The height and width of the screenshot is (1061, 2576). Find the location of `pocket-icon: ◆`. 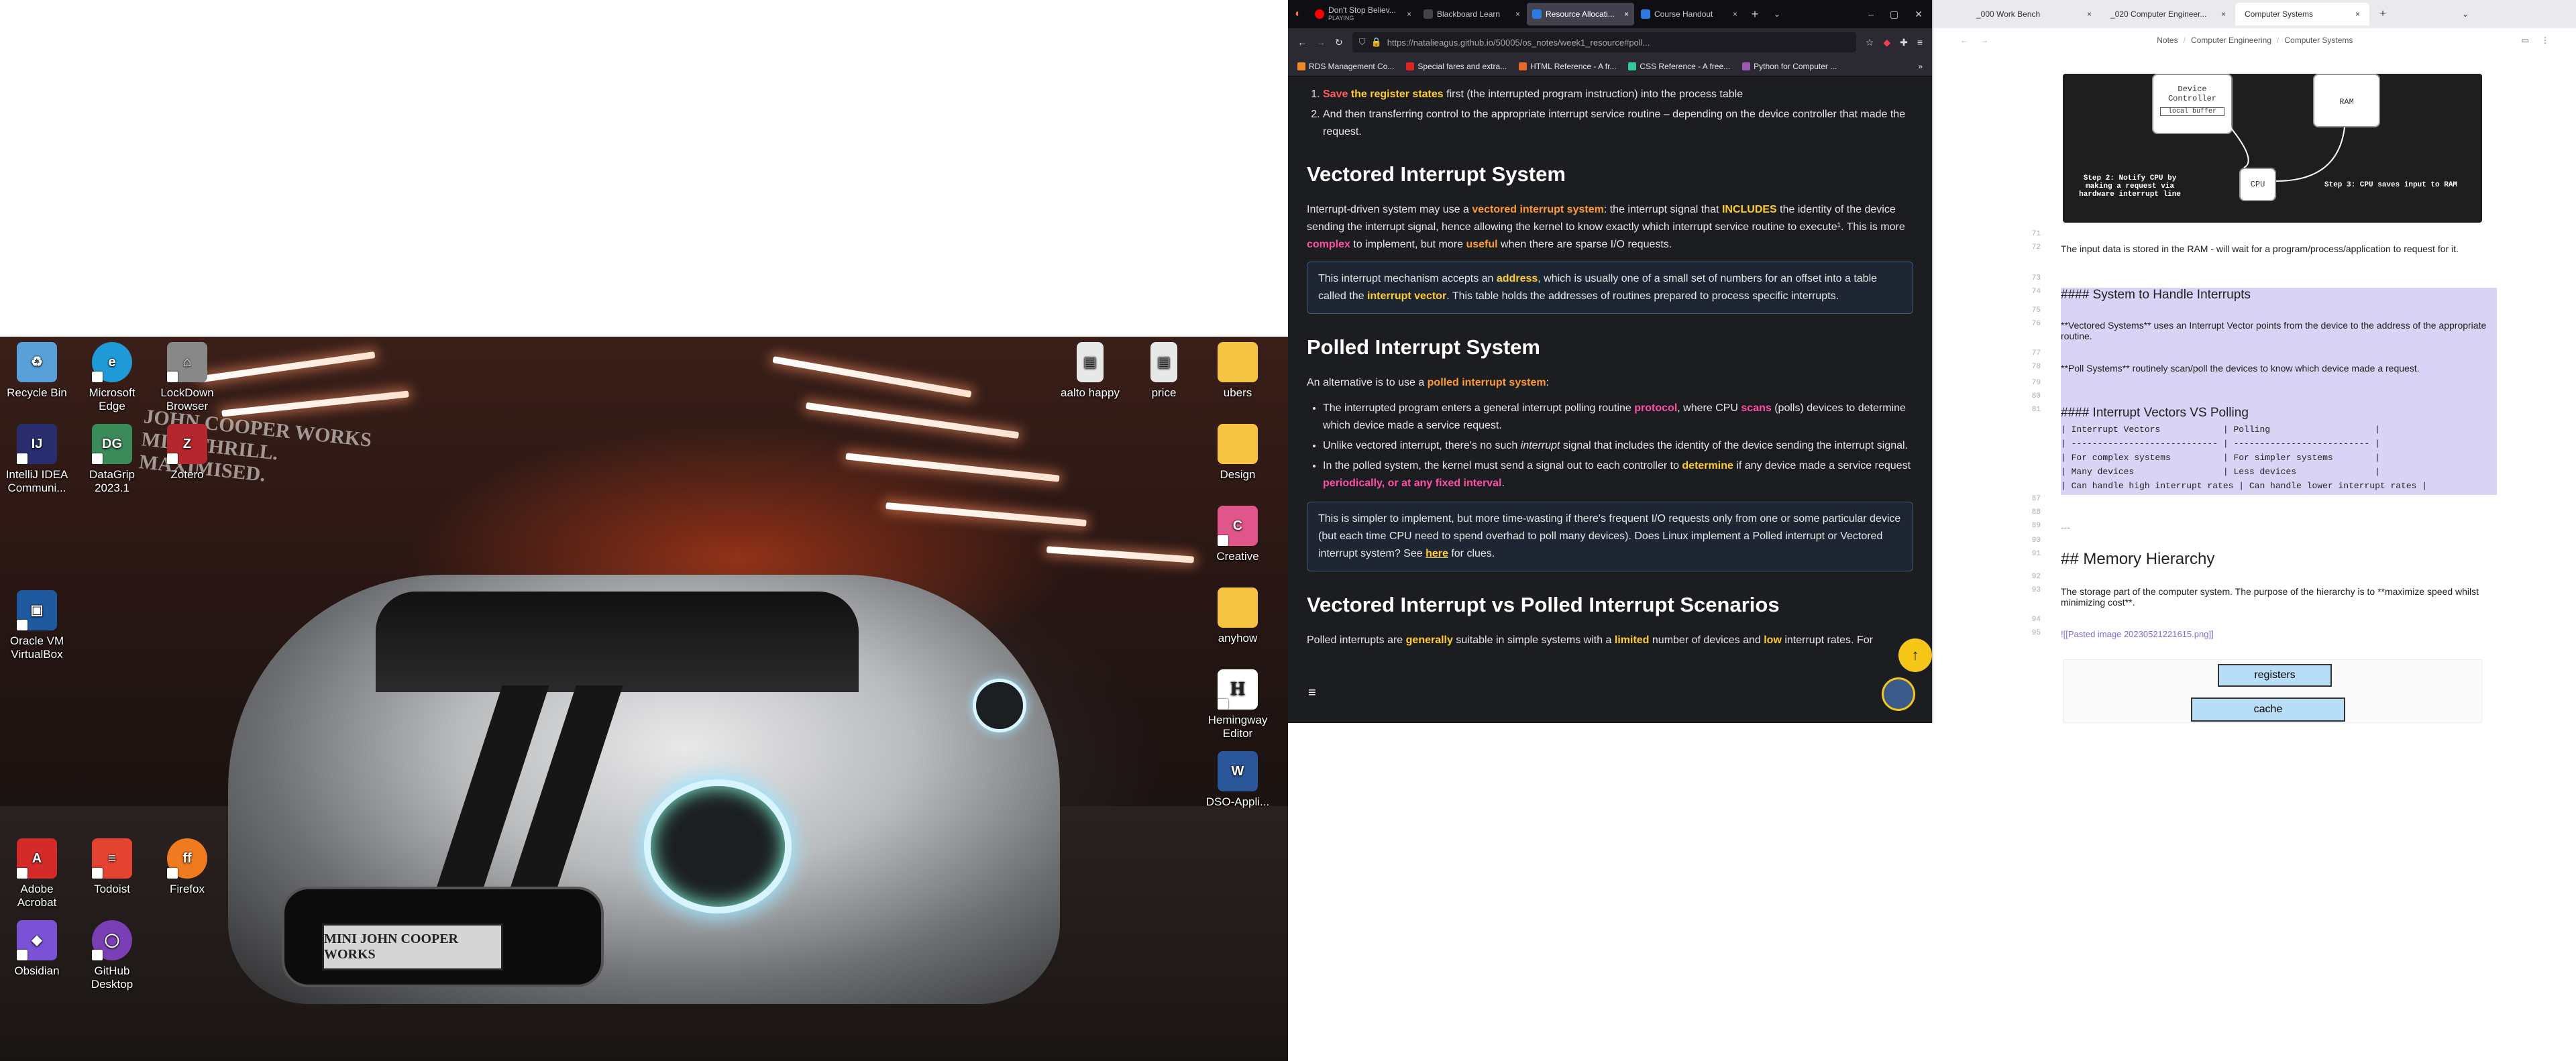

pocket-icon: ◆ is located at coordinates (1886, 42).